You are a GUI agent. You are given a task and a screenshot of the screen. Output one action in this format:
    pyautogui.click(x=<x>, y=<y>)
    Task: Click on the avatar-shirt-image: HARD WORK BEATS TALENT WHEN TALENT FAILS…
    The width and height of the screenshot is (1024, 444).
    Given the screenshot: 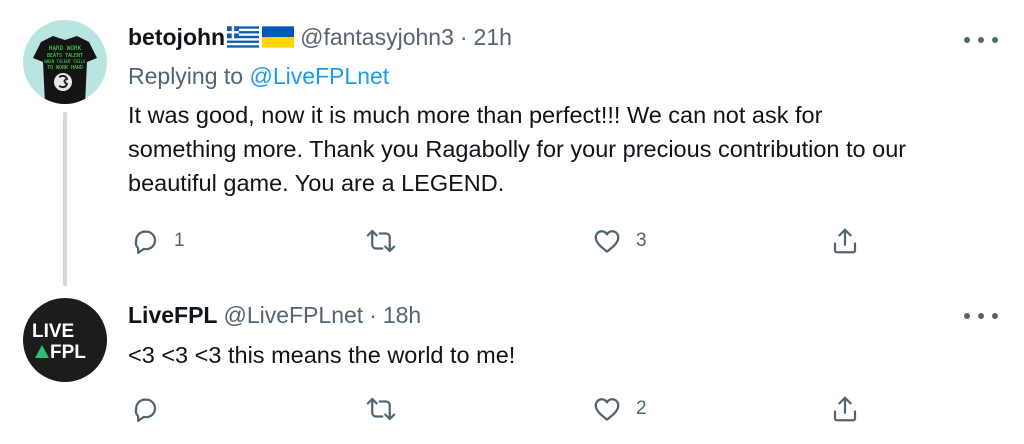 What is the action you would take?
    pyautogui.click(x=65, y=70)
    